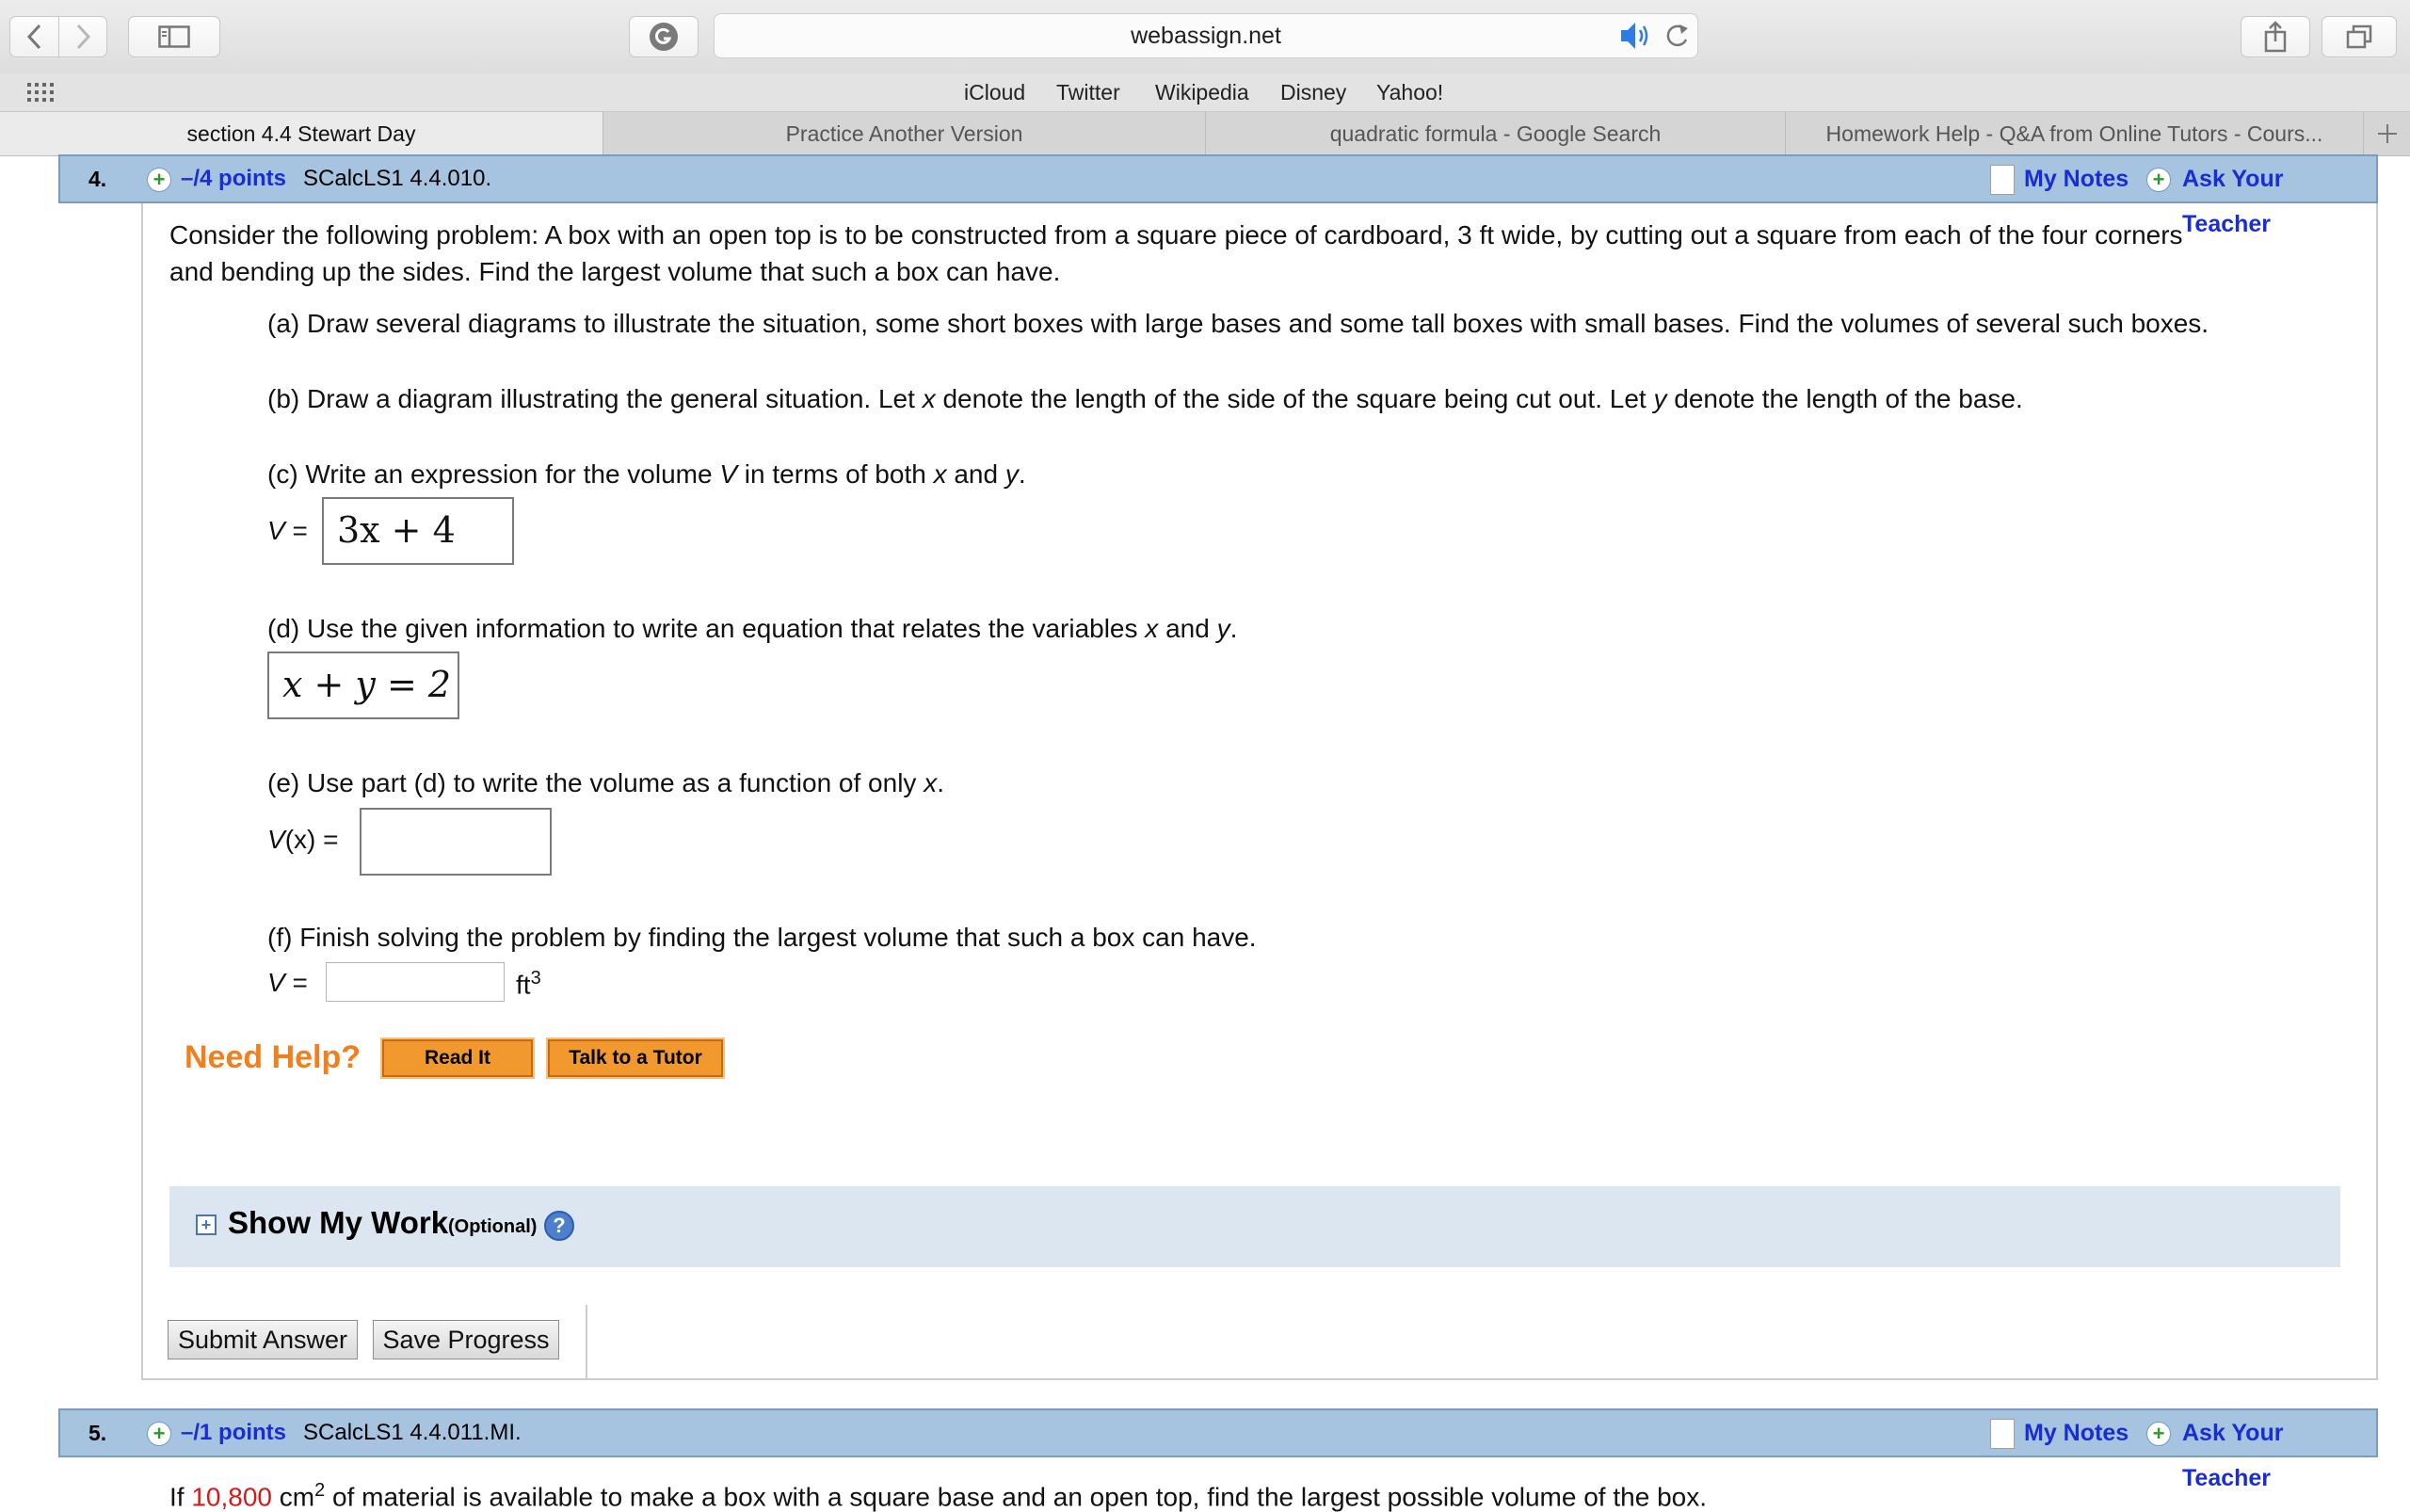  Describe the element at coordinates (940, 782) in the screenshot. I see `part-e-seg: .` at that location.